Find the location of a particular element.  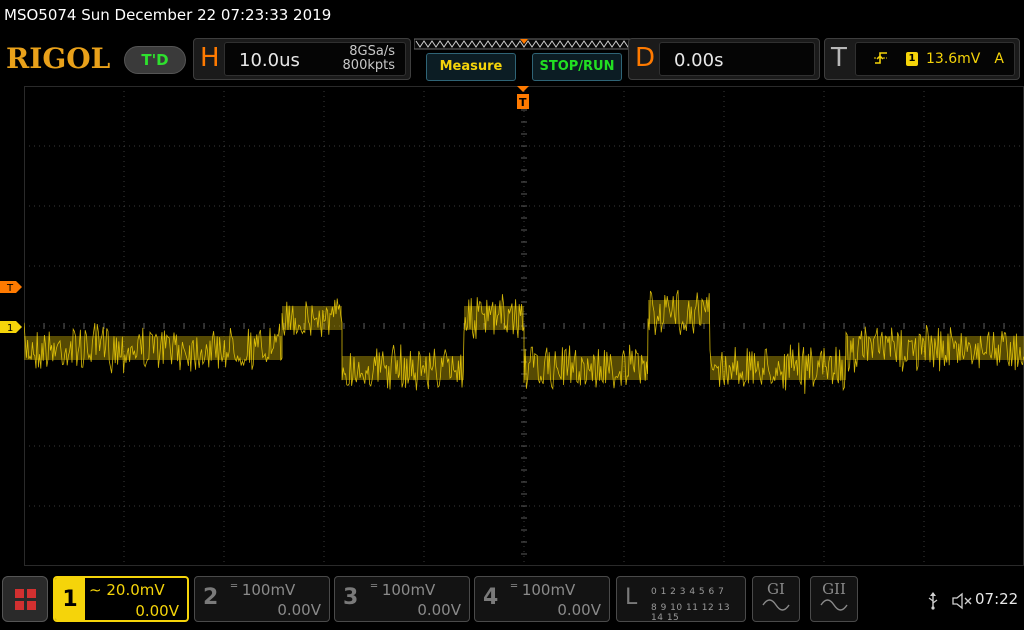

trigger-display: 1 13.6mV A is located at coordinates (935, 59).